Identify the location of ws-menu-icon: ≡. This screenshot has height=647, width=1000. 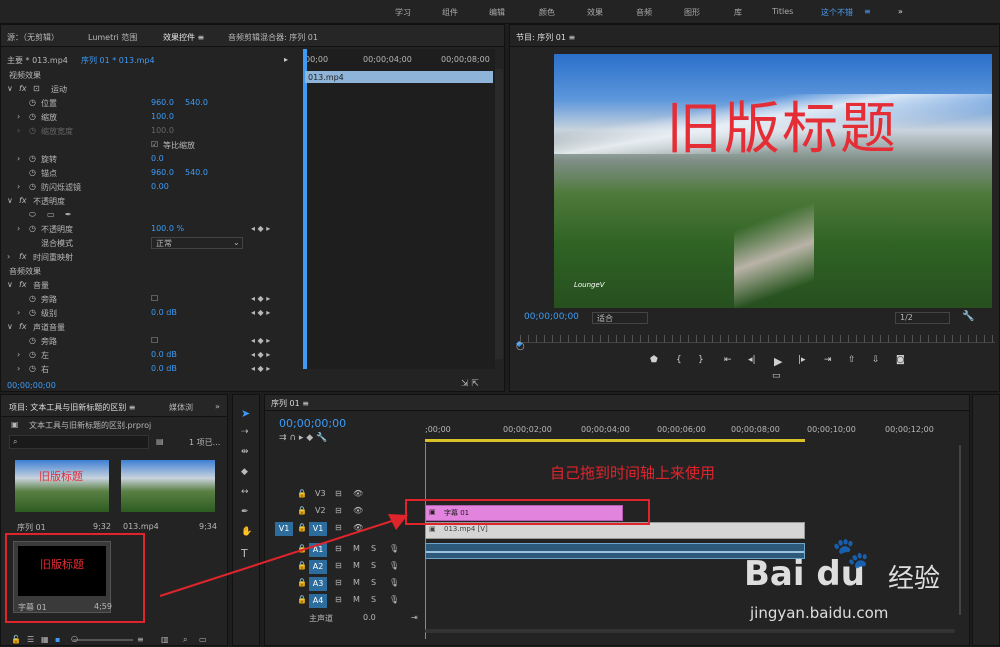
(867, 11).